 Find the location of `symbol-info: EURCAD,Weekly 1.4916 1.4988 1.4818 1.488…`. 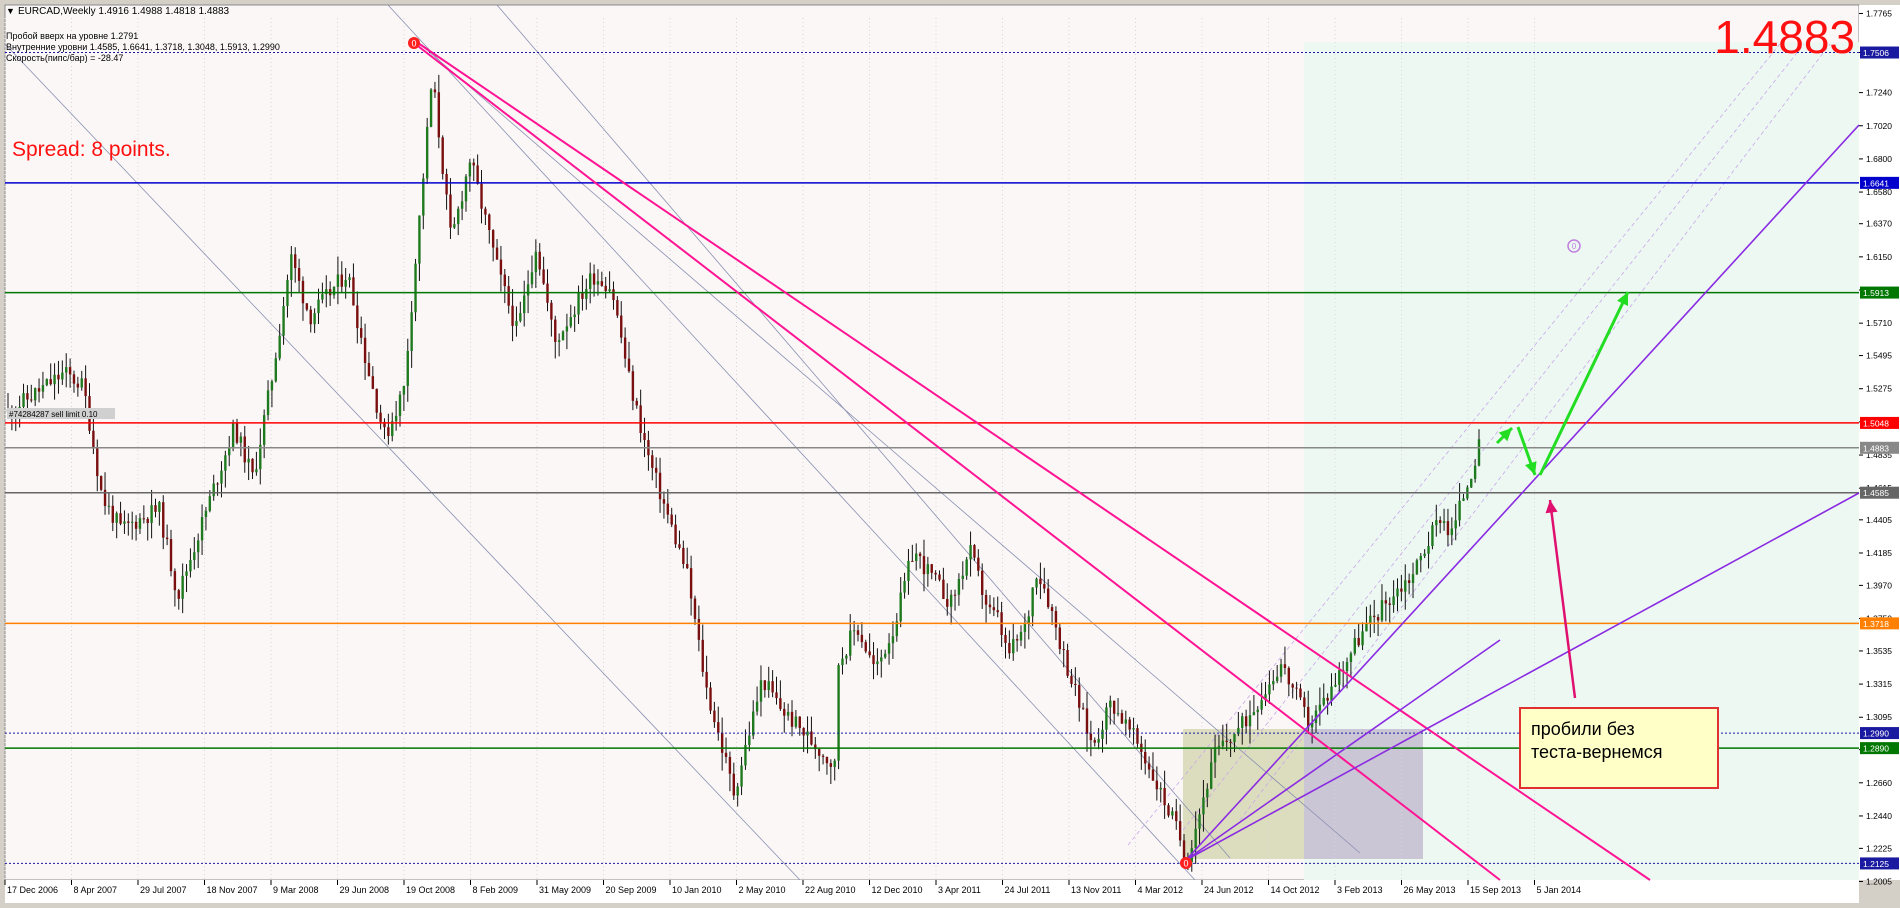

symbol-info: EURCAD,Weekly 1.4916 1.4988 1.4818 1.488… is located at coordinates (124, 11).